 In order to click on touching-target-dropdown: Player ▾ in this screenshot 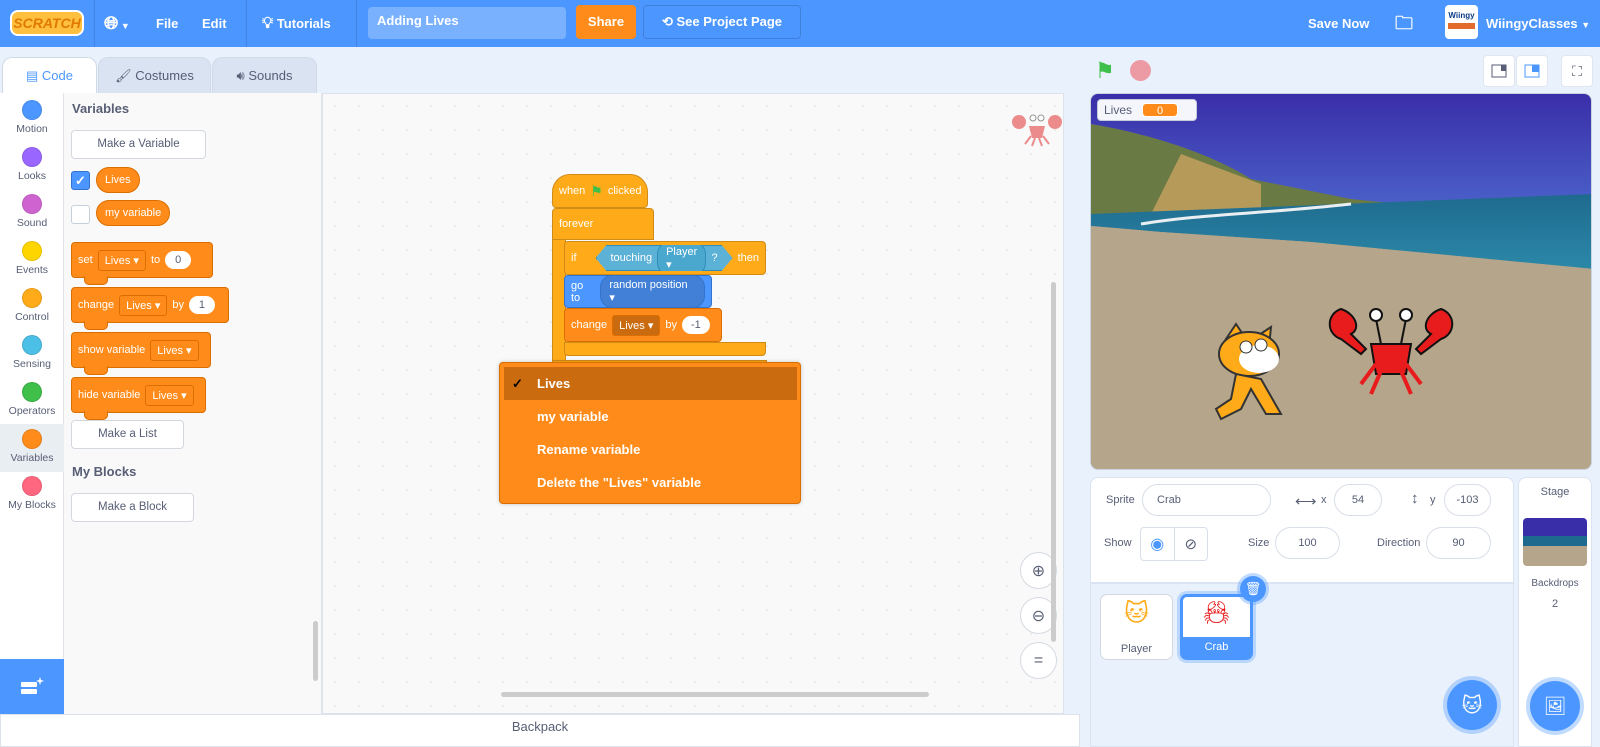, I will do `click(682, 258)`.